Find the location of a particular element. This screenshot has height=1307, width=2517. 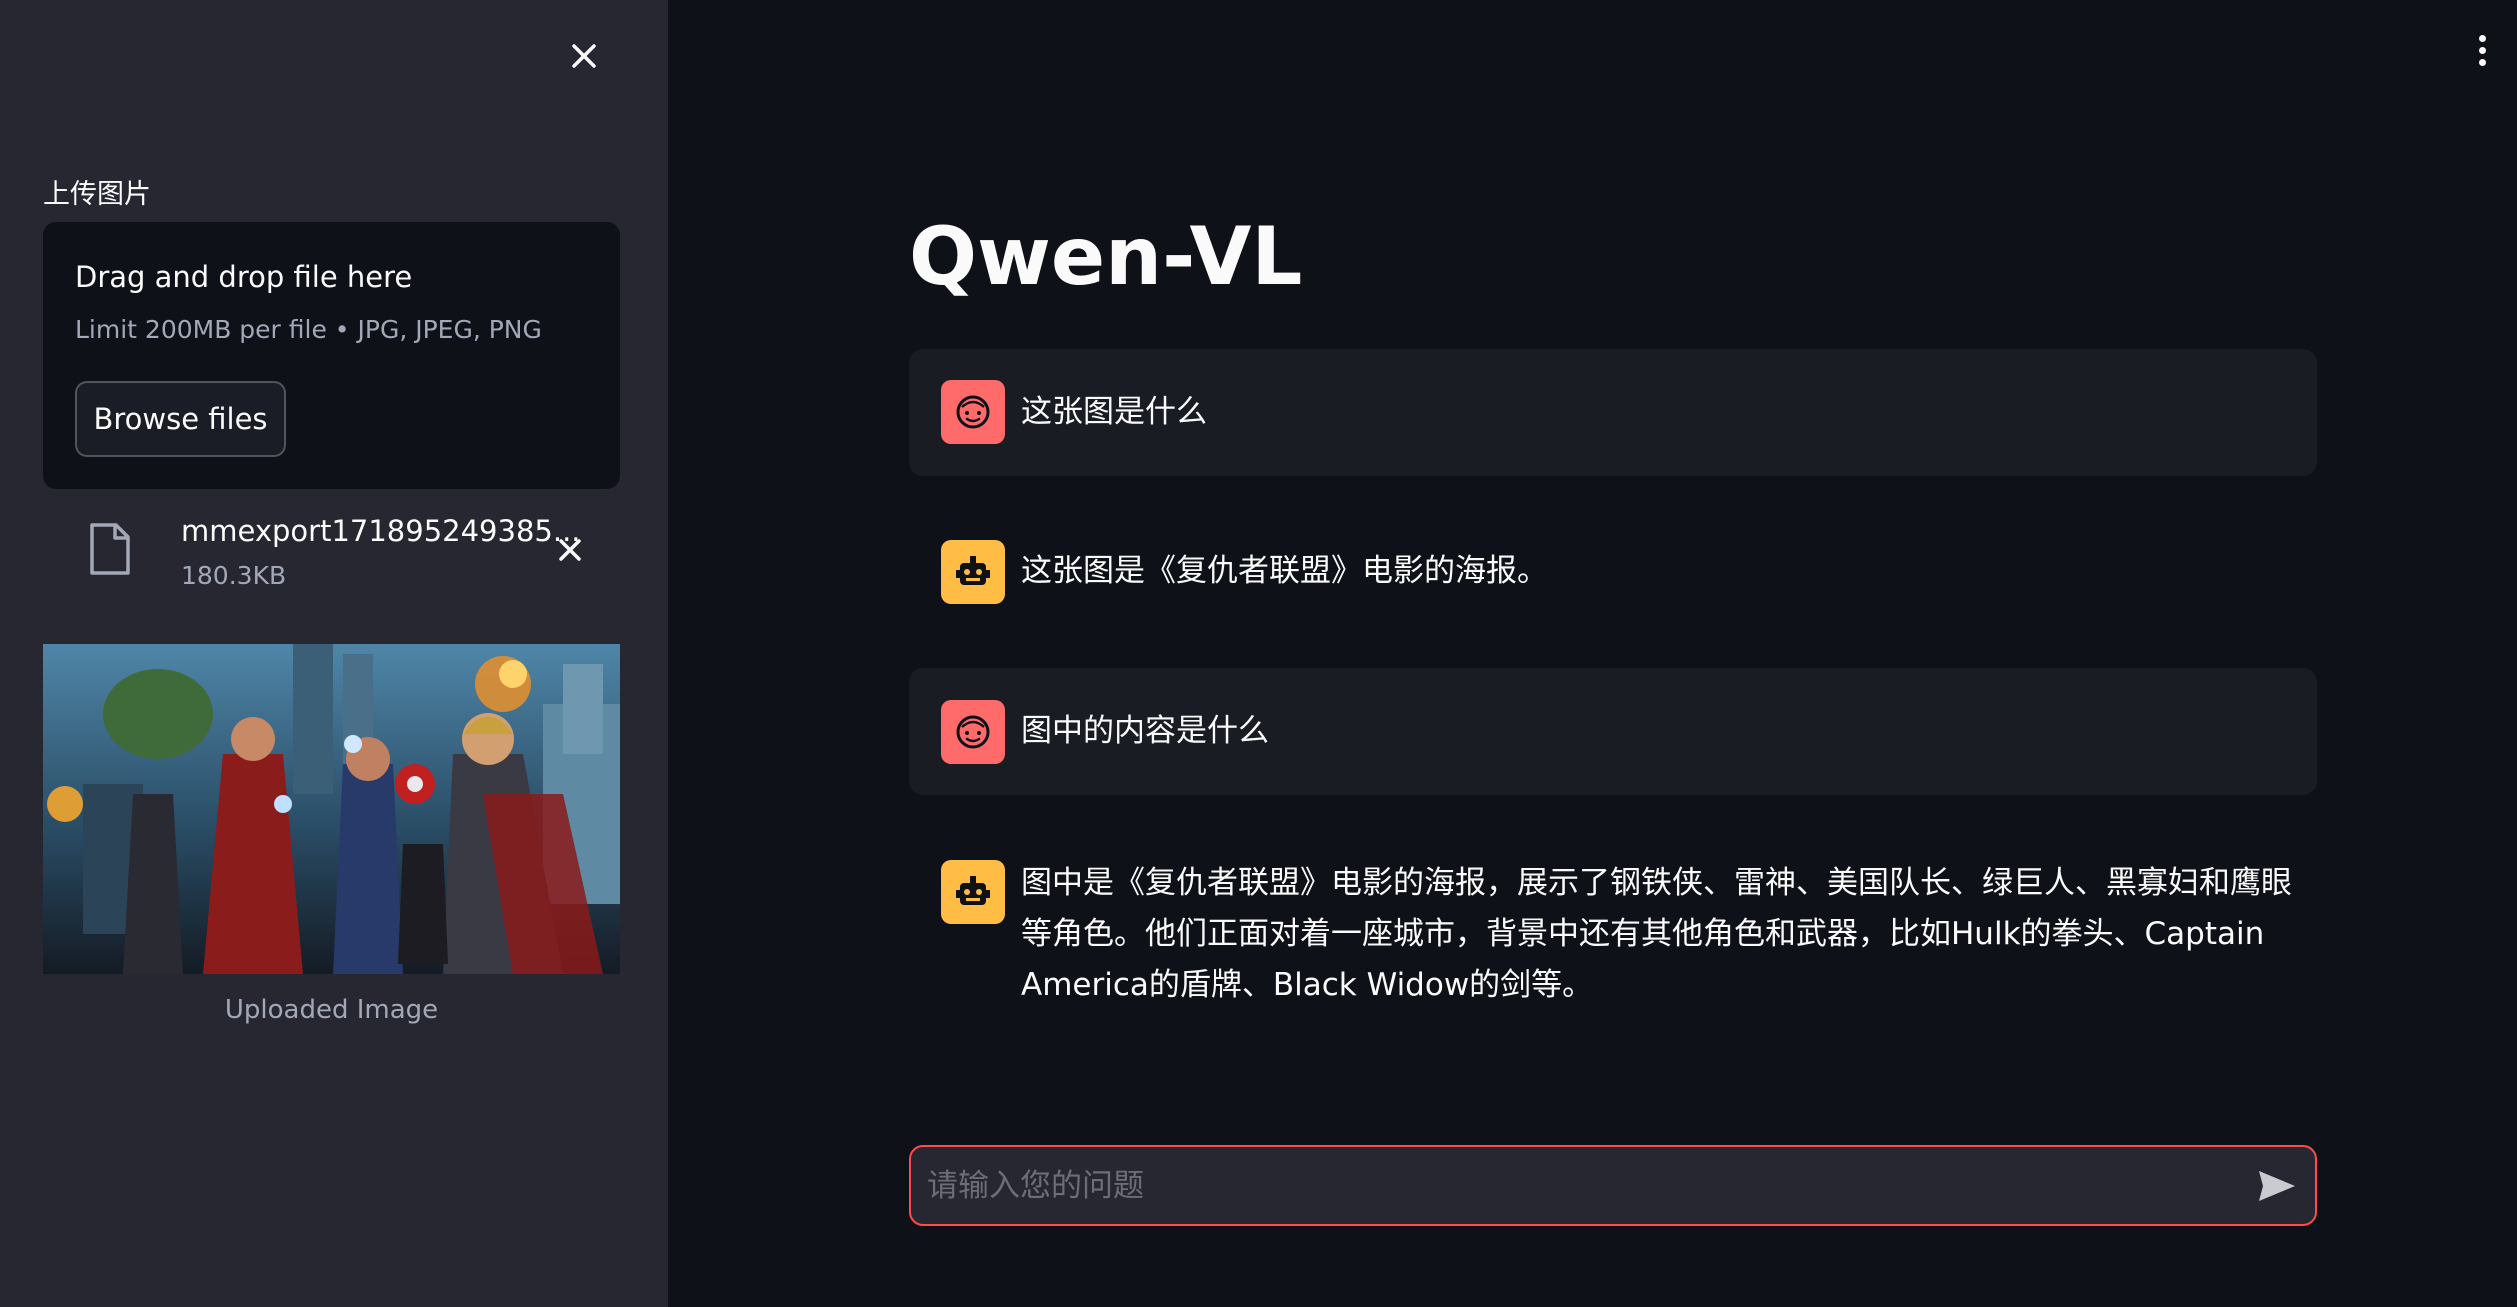

chat-message-user: 这张图是什么 is located at coordinates (1613, 412).